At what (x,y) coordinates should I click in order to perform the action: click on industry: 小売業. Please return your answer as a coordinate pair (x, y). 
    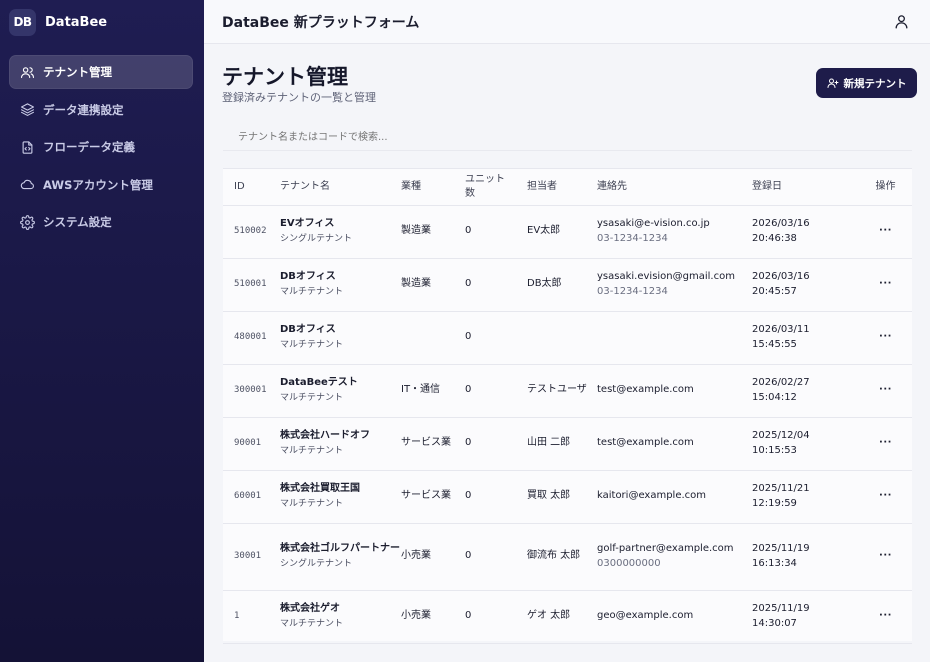
    Looking at the image, I should click on (433, 557).